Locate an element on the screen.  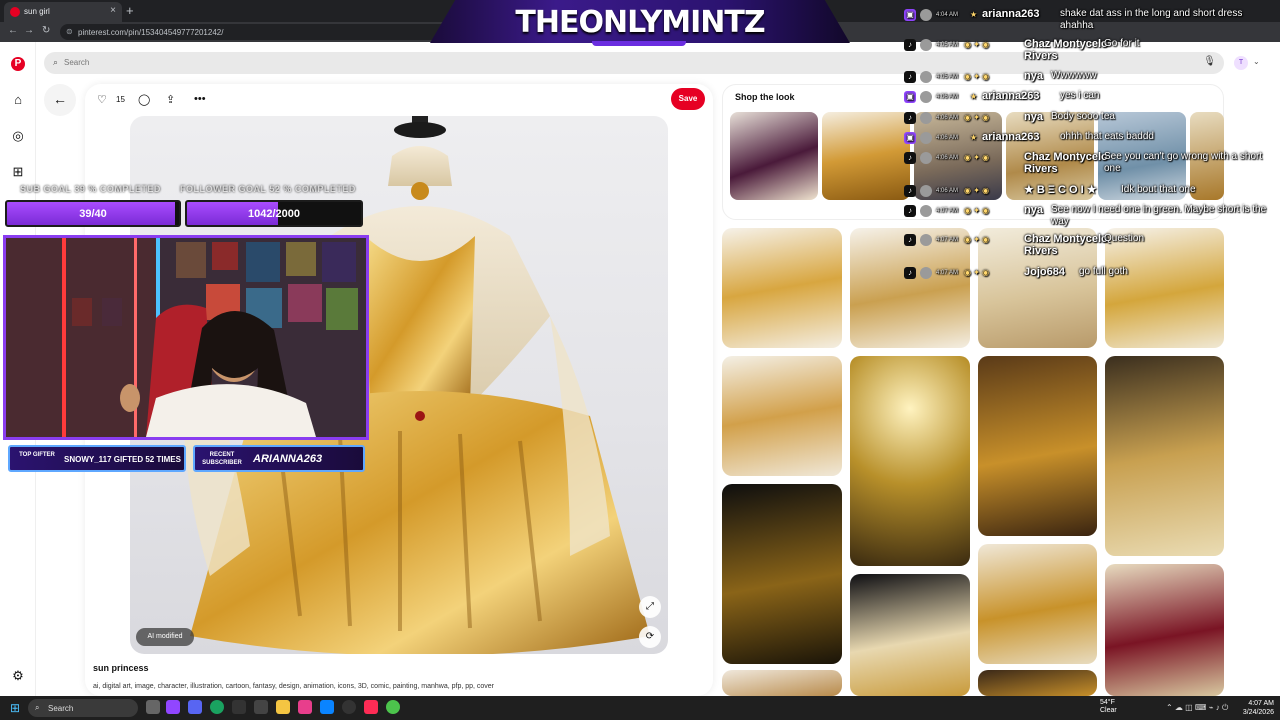
chat-message-text: Wwwwww is located at coordinates (1074, 75).